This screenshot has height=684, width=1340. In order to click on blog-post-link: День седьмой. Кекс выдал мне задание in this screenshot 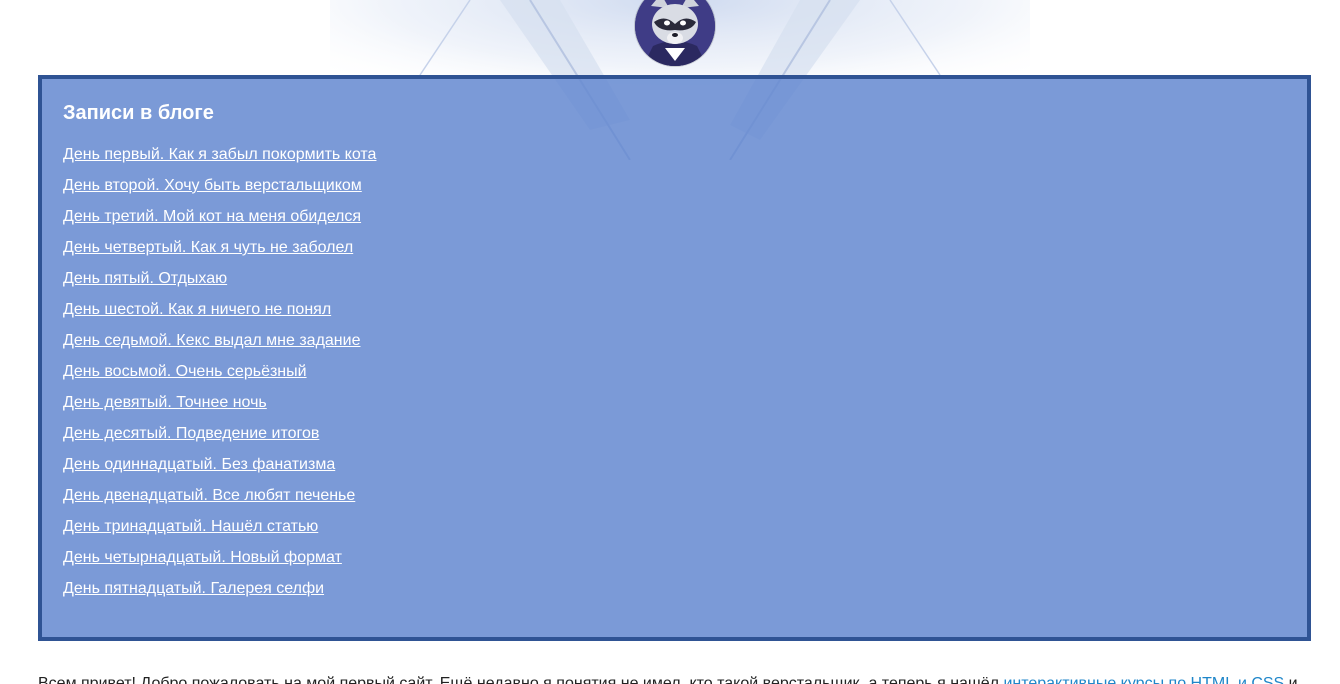, I will do `click(211, 340)`.